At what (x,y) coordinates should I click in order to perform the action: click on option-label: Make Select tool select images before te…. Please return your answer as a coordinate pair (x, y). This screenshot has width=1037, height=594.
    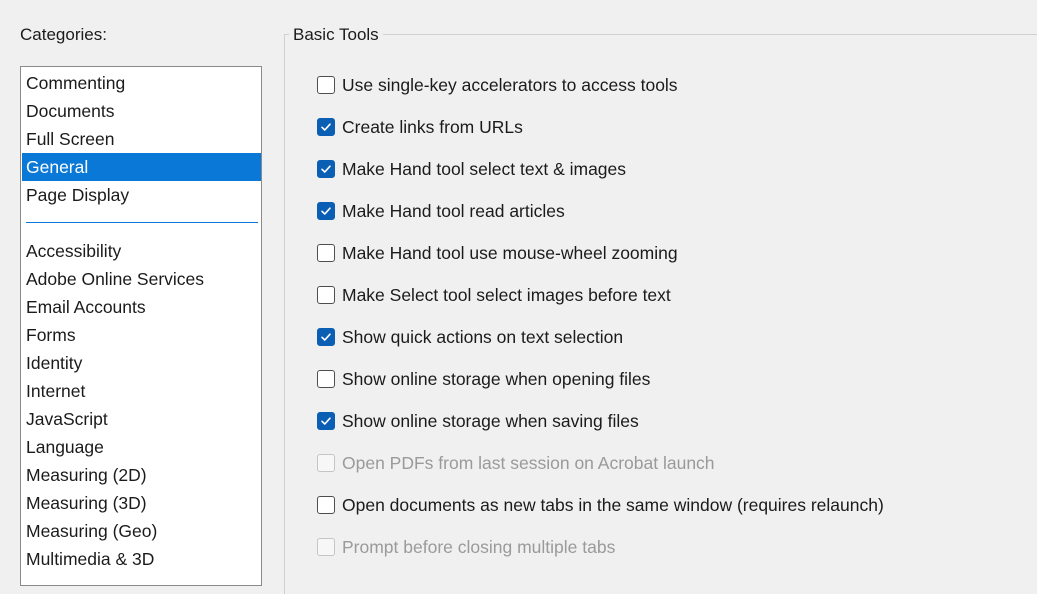
    Looking at the image, I should click on (506, 295).